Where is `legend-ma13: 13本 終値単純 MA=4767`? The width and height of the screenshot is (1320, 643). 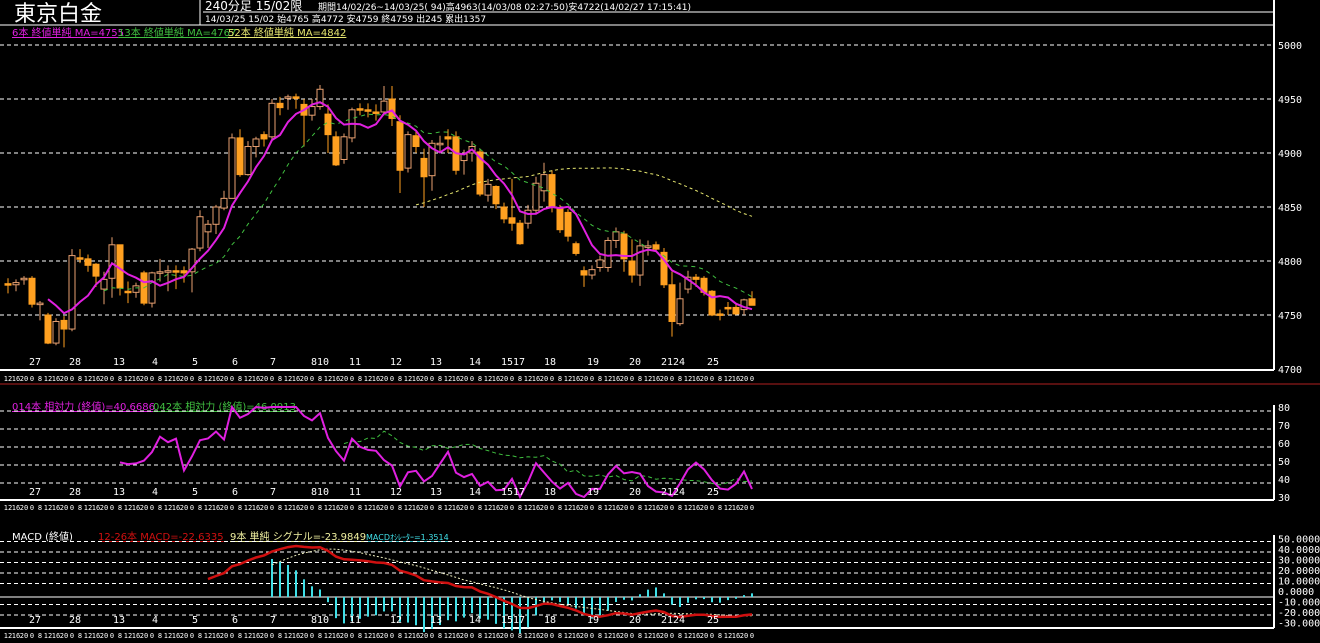
legend-ma13: 13本 終値単純 MA=4767 is located at coordinates (177, 32).